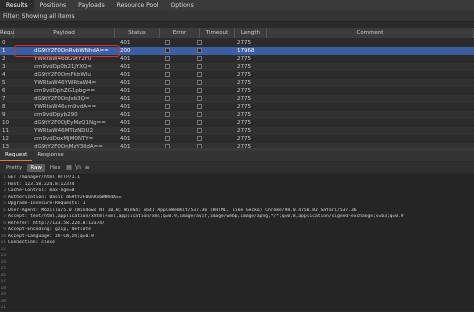  What do you see at coordinates (237, 83) in the screenshot?
I see `table-row: 5 YWRtaW46YWRtaW4= 401 2775` at bounding box center [237, 83].